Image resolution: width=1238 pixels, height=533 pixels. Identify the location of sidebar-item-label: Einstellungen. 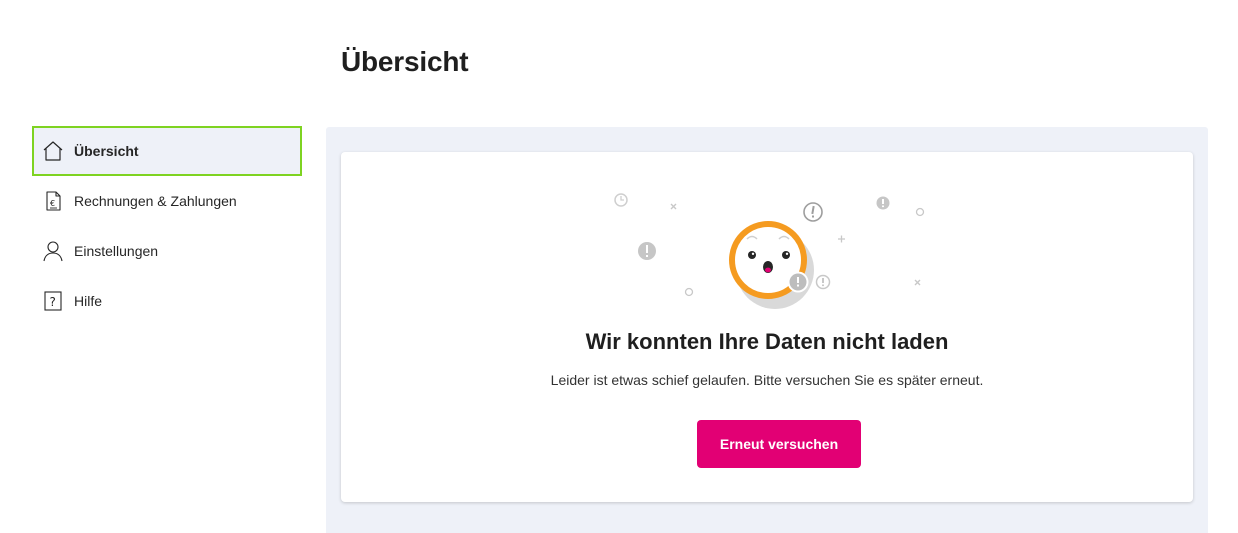
(116, 251).